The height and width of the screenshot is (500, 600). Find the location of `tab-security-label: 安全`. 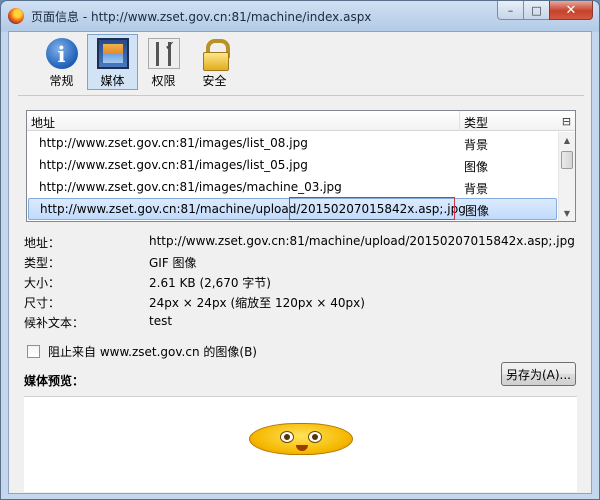

tab-security-label: 安全 is located at coordinates (214, 81).